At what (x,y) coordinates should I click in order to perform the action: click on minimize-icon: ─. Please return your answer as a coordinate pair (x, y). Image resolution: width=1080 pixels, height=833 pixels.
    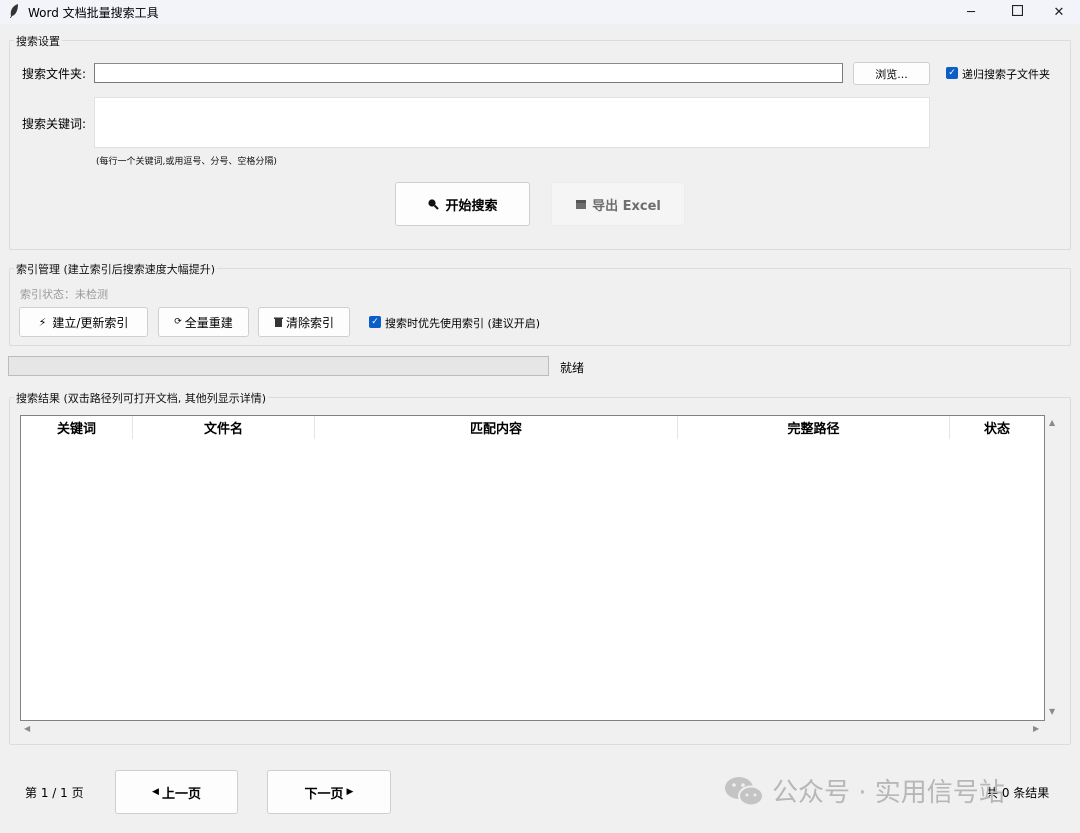
    Looking at the image, I should click on (971, 12).